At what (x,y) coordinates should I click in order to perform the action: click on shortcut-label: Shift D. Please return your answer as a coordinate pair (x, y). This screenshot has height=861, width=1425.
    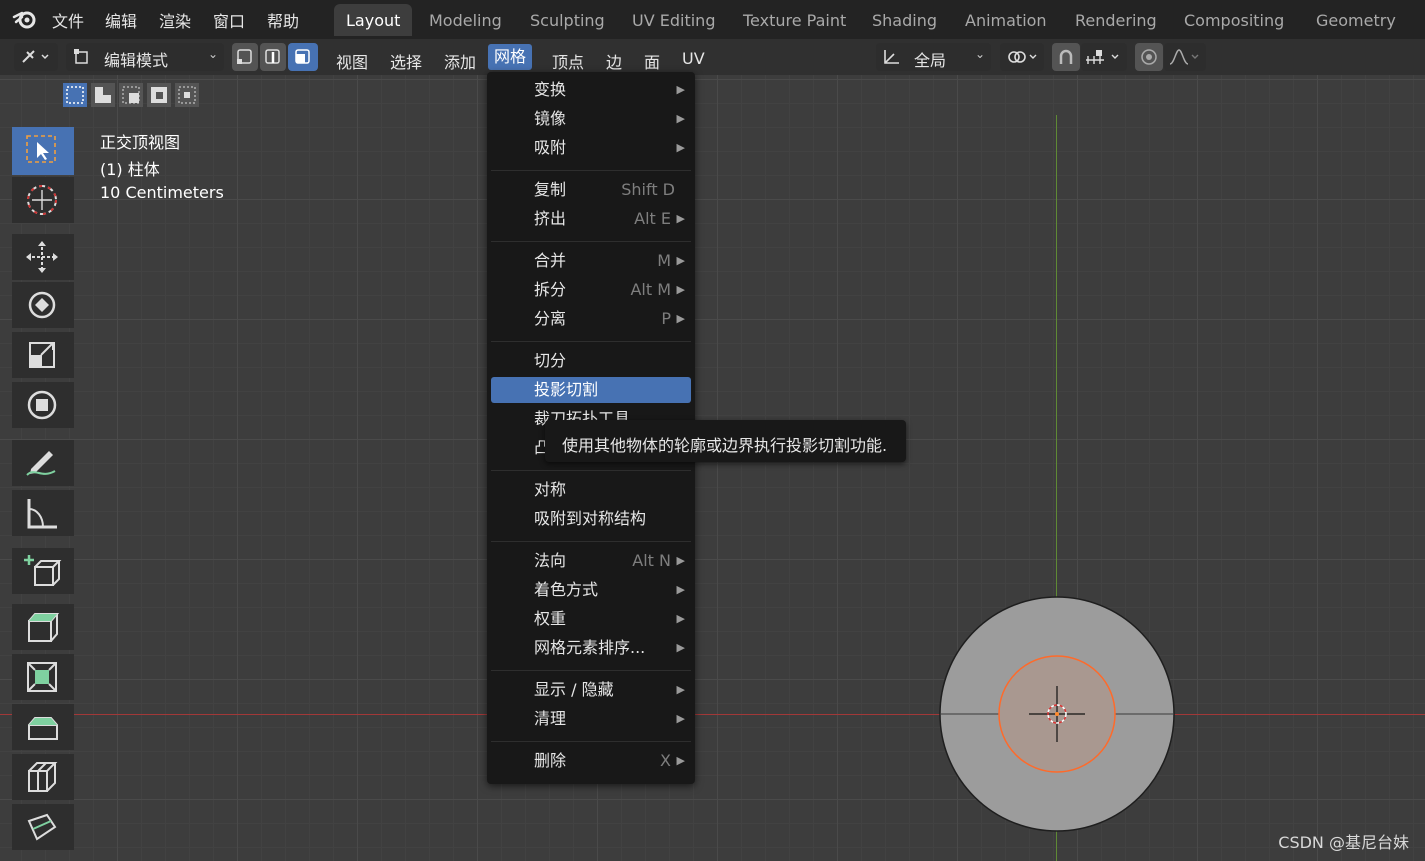
    Looking at the image, I should click on (648, 189).